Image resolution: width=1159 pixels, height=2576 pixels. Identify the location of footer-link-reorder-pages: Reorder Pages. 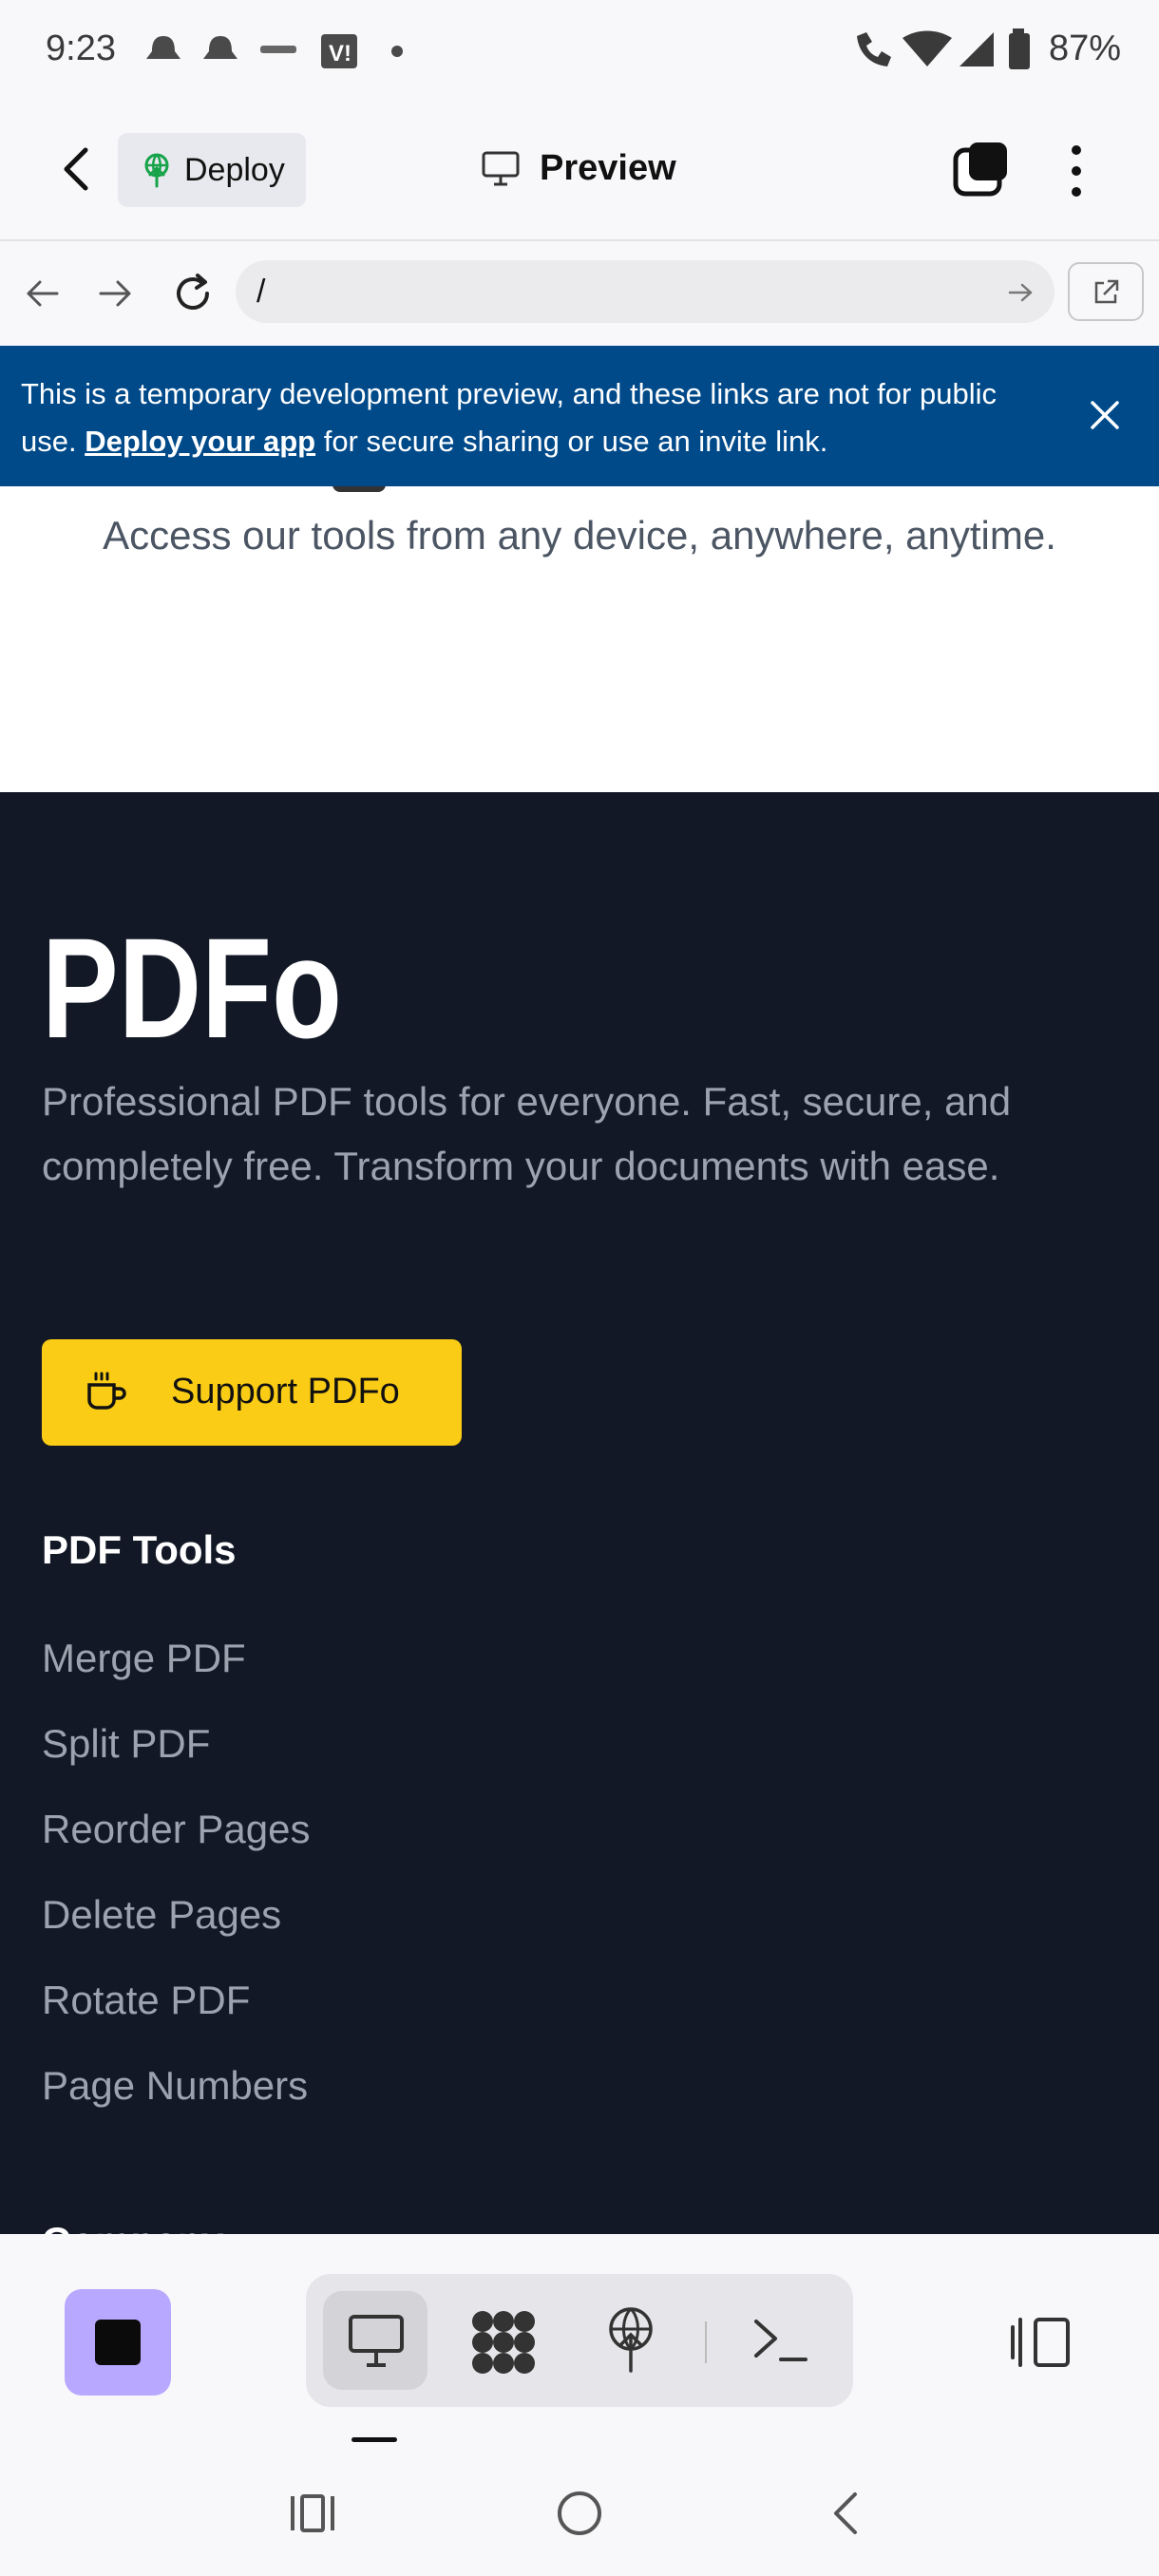
(176, 1829).